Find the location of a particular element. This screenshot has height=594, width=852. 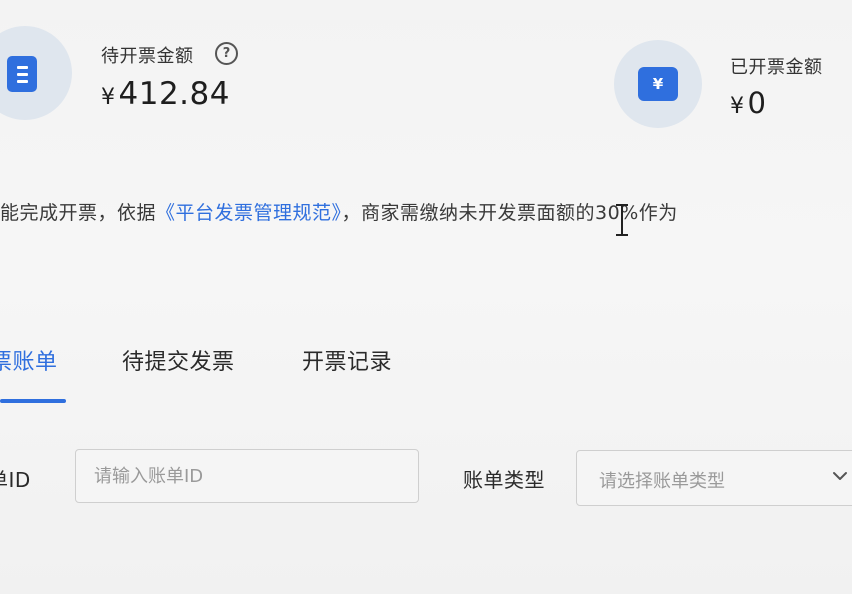

active-tab-indicator is located at coordinates (33, 401).